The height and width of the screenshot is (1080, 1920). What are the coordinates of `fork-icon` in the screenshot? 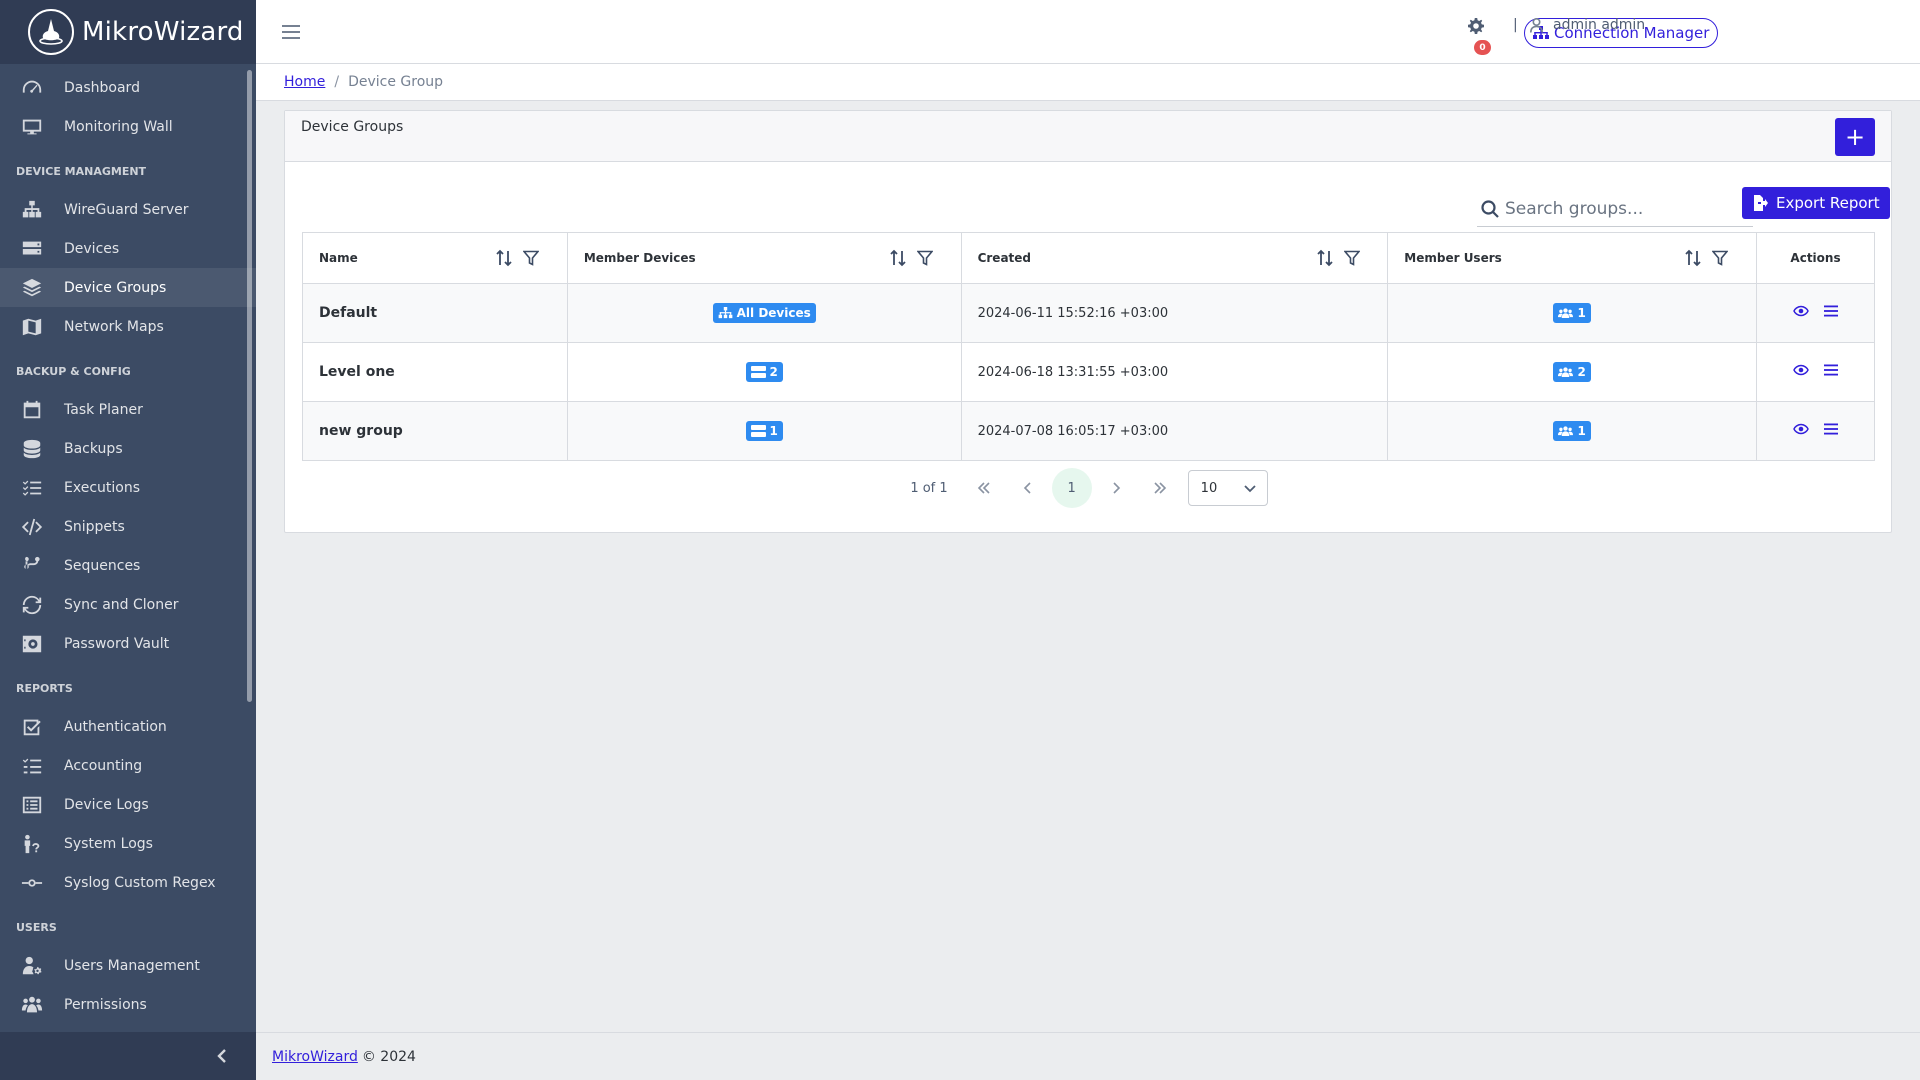 It's located at (32, 566).